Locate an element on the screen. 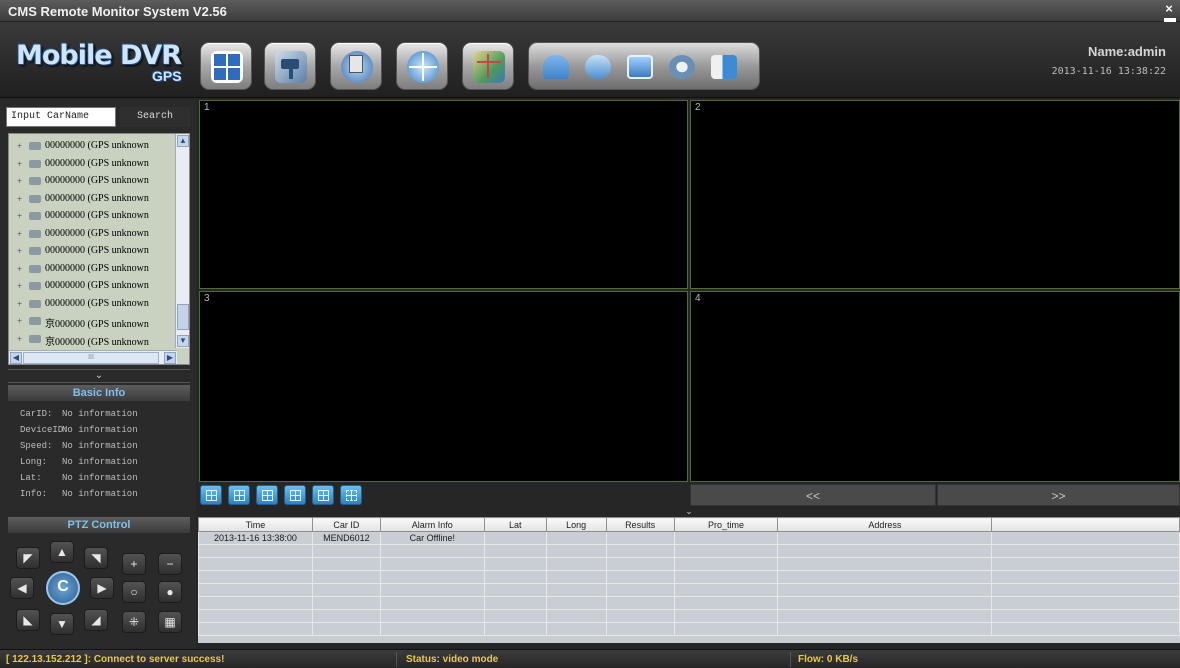 The image size is (1180, 668). scroll-thumb-horizontal: III is located at coordinates (91, 358).